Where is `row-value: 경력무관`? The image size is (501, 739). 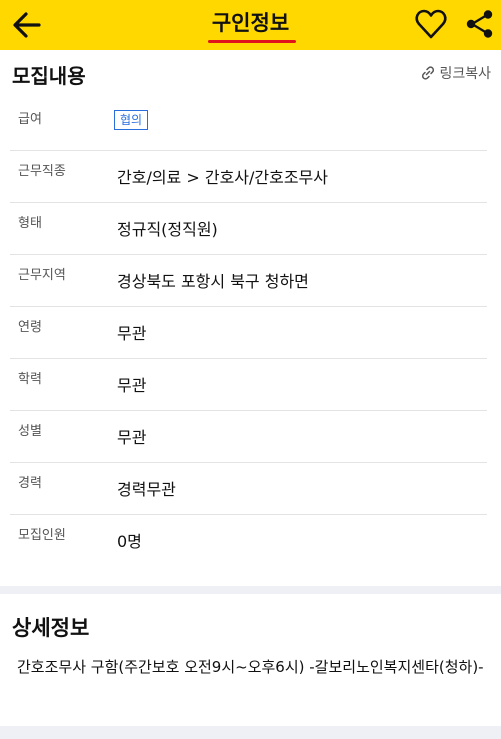
row-value: 경력무관 is located at coordinates (146, 489).